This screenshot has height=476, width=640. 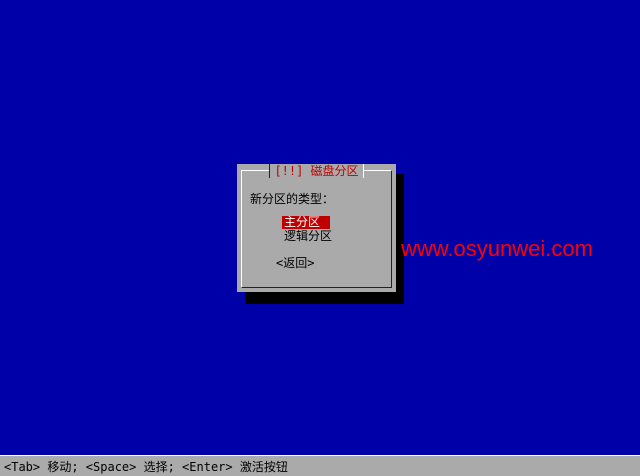 I want to click on partition-dialog: [!!] 磁盘分区 新分区的类型： 主分区 逻辑分区 <返回>, so click(x=316, y=228).